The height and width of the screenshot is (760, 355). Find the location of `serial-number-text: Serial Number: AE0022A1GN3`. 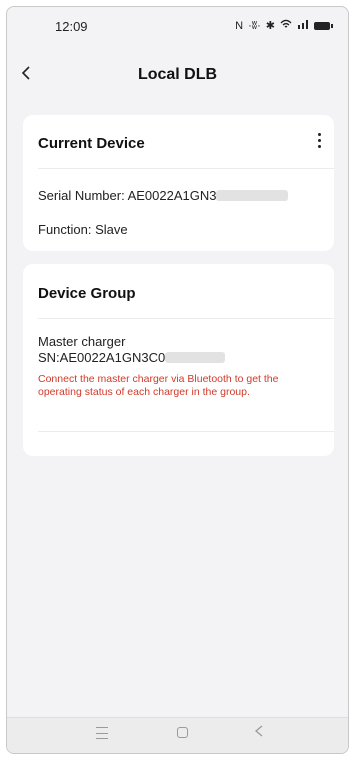

serial-number-text: Serial Number: AE0022A1GN3 is located at coordinates (127, 195).